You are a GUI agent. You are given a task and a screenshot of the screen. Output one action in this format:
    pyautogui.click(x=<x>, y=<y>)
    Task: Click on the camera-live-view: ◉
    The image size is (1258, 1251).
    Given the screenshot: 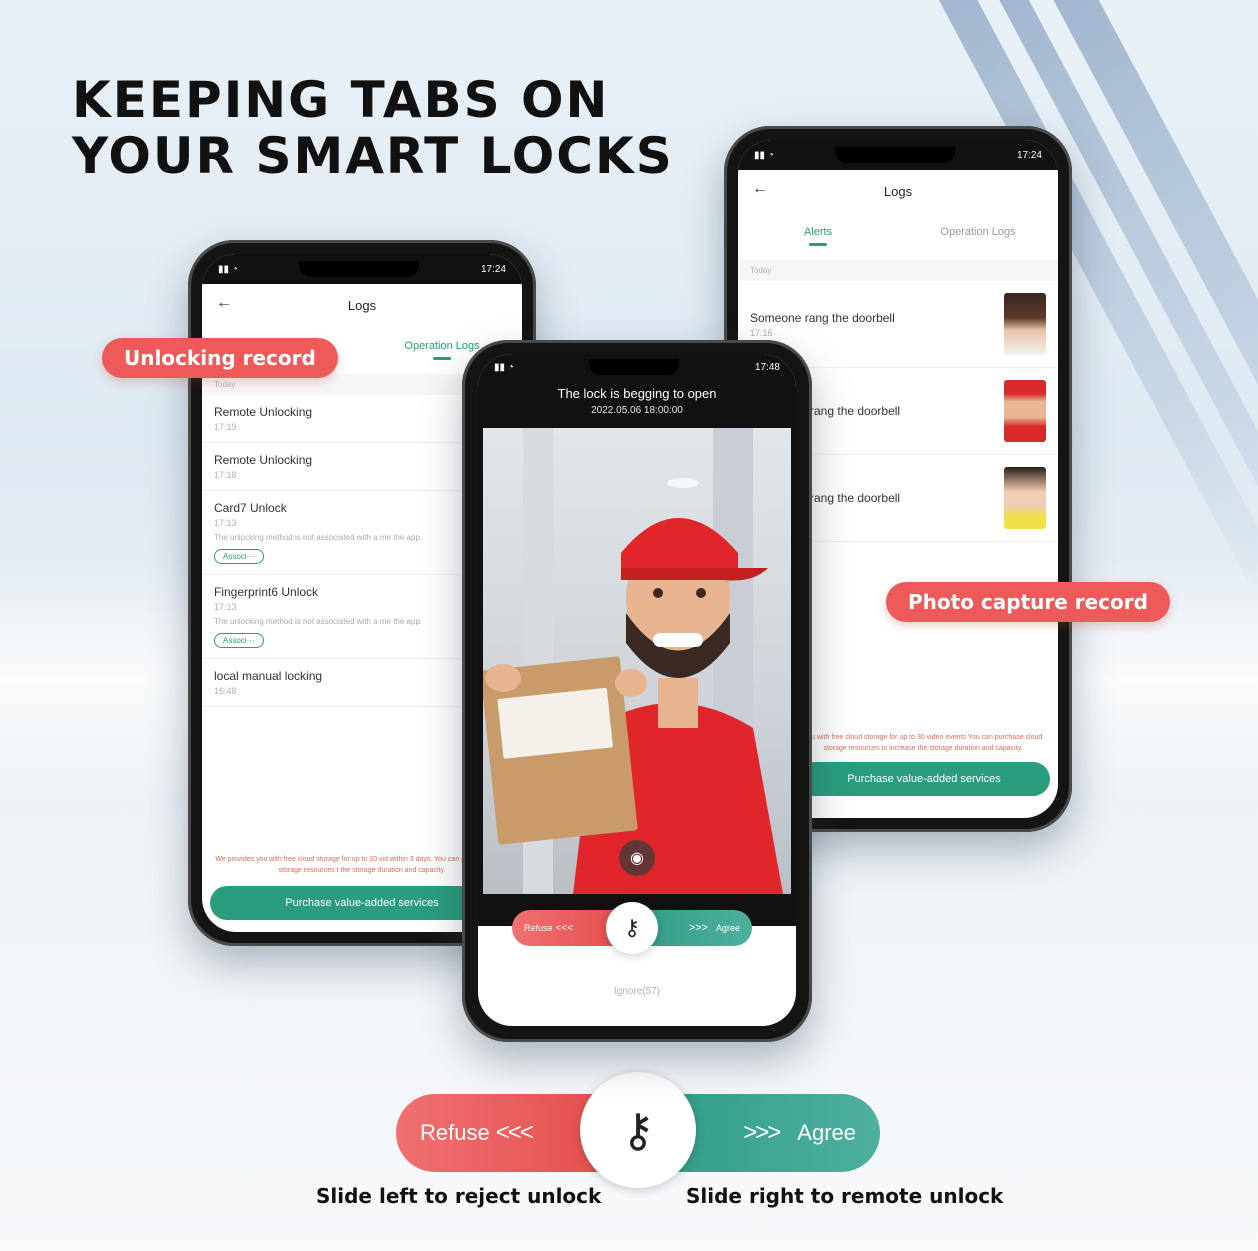 What is the action you would take?
    pyautogui.click(x=637, y=661)
    